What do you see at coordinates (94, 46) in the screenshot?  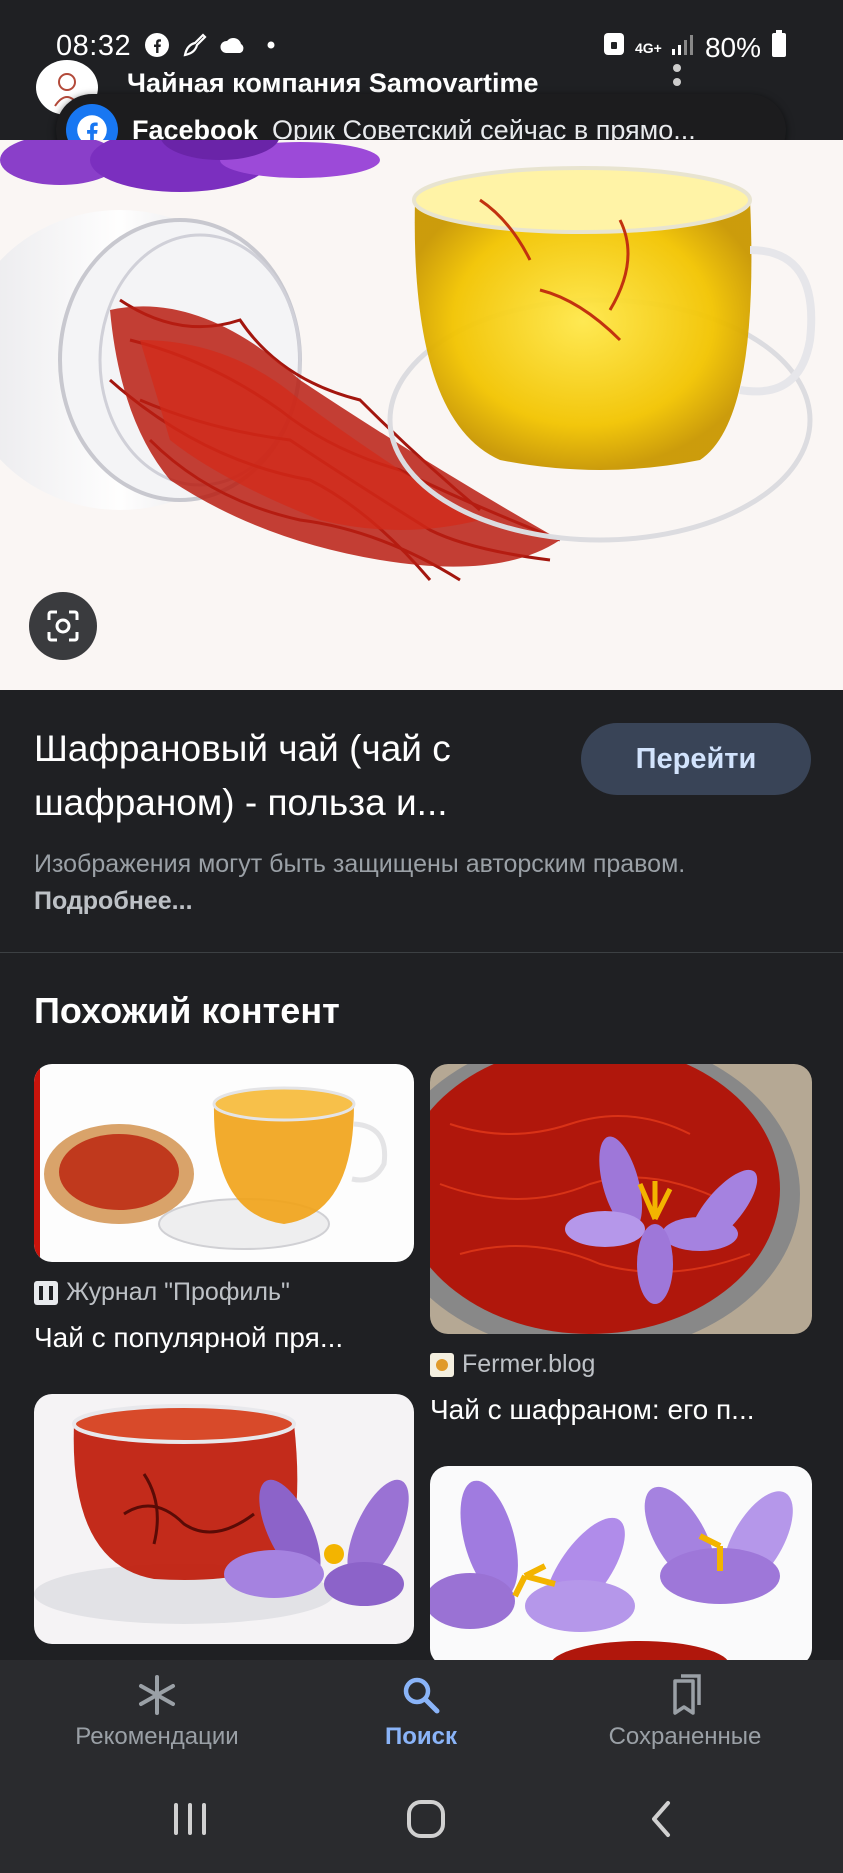 I see `status-time: 08:32` at bounding box center [94, 46].